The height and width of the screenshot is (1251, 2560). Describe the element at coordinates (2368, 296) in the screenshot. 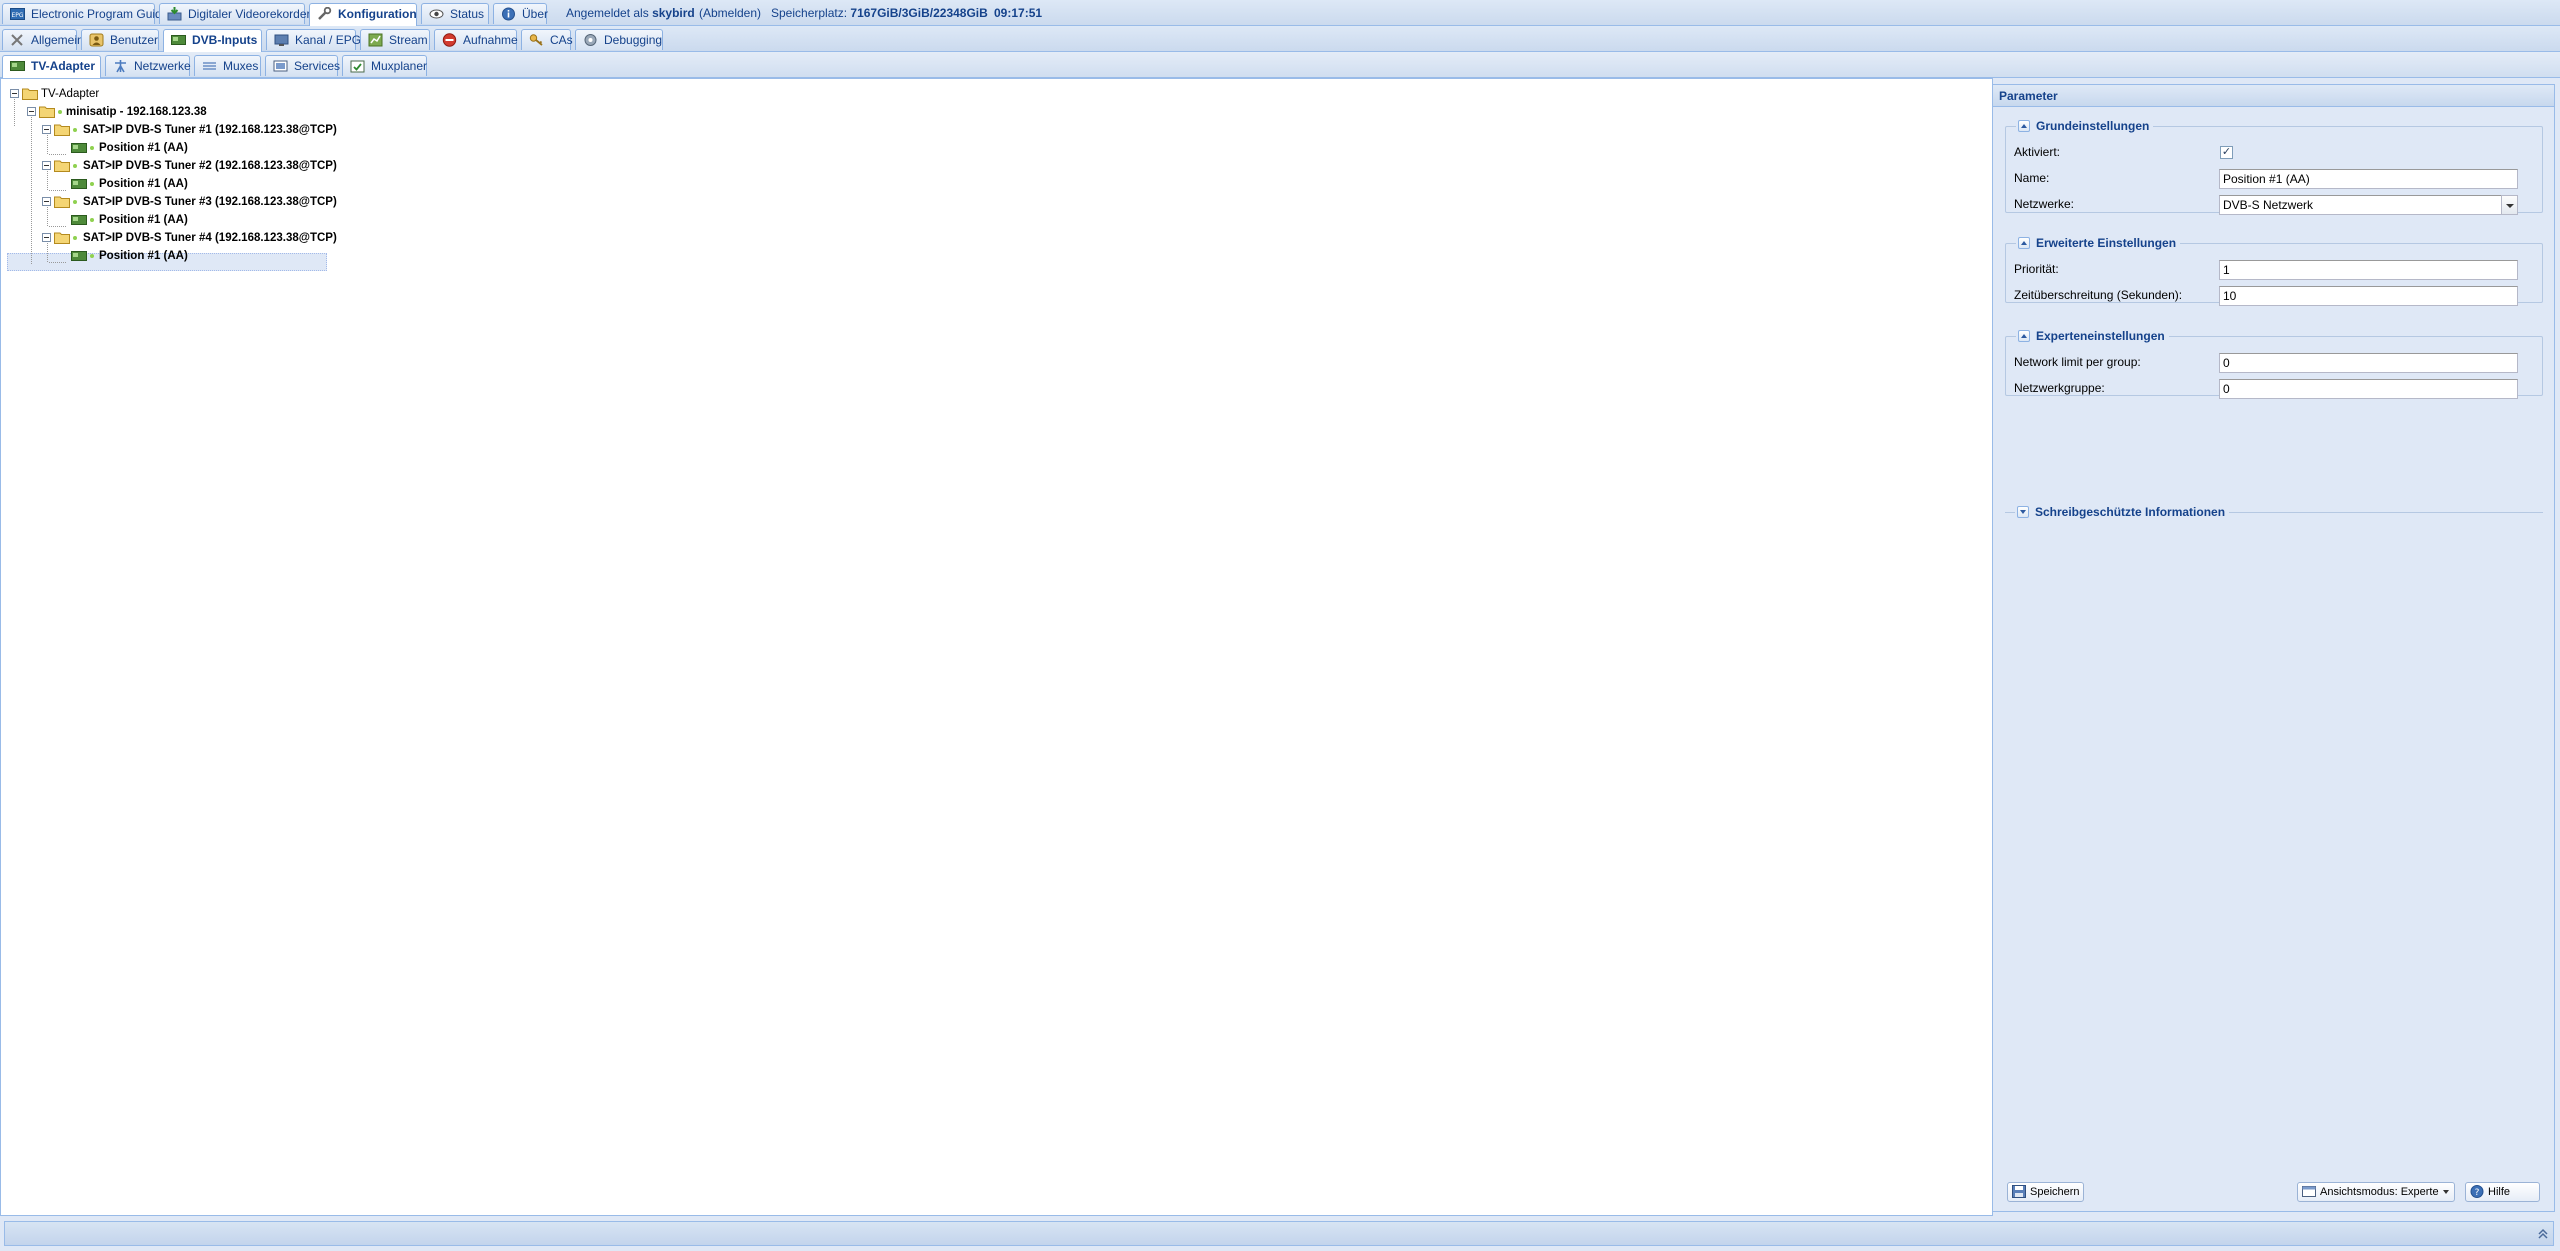

I see `timeout-field: 10` at that location.